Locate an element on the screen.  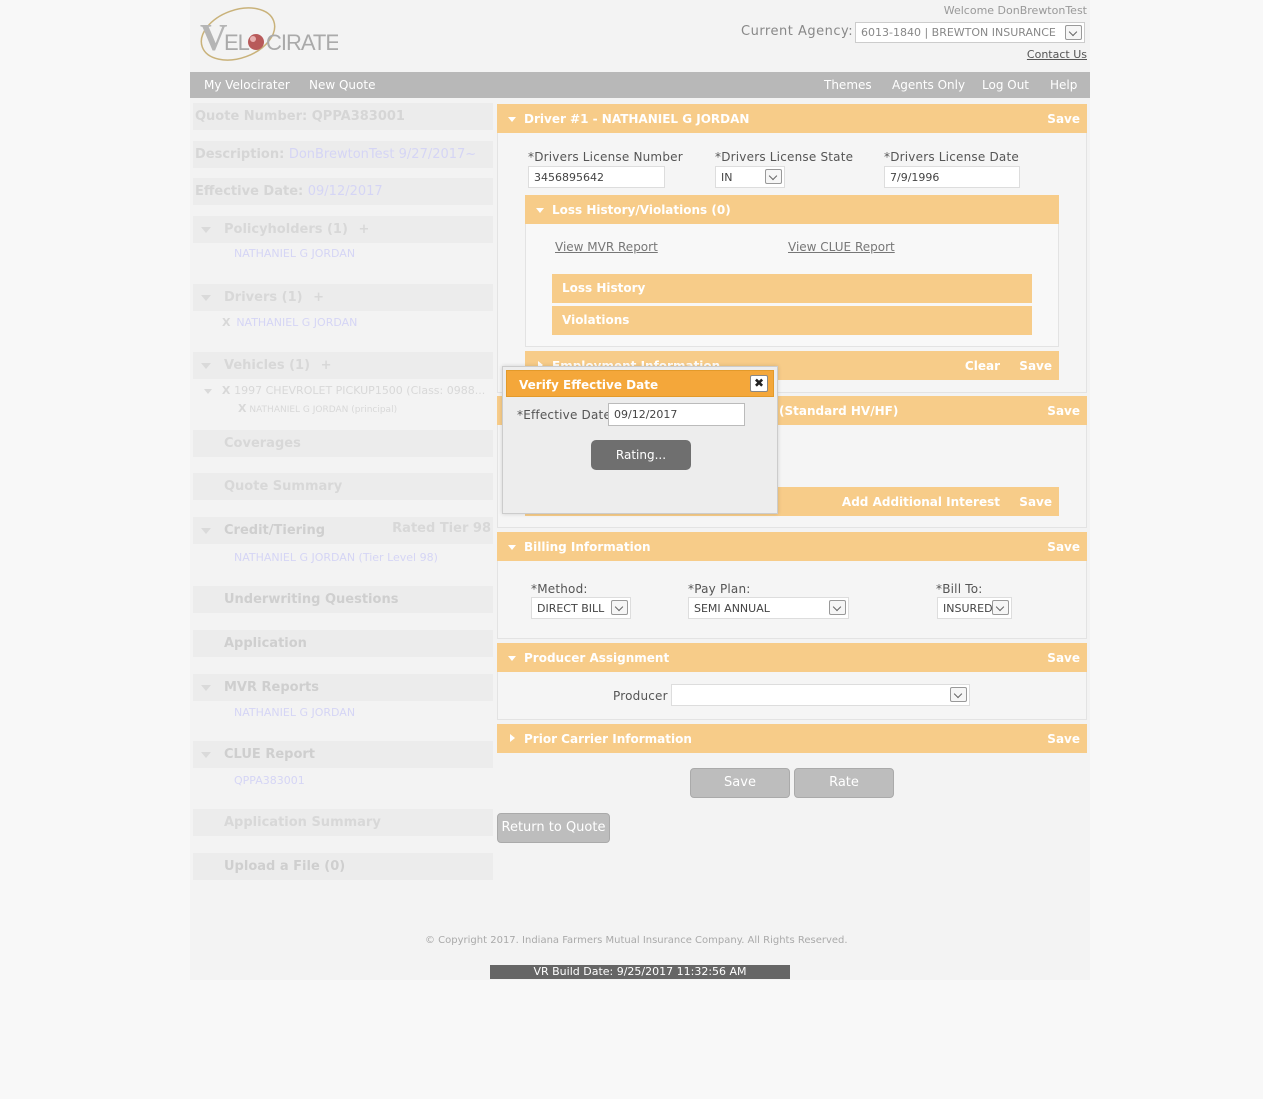
nav-themes: Themes is located at coordinates (848, 85).